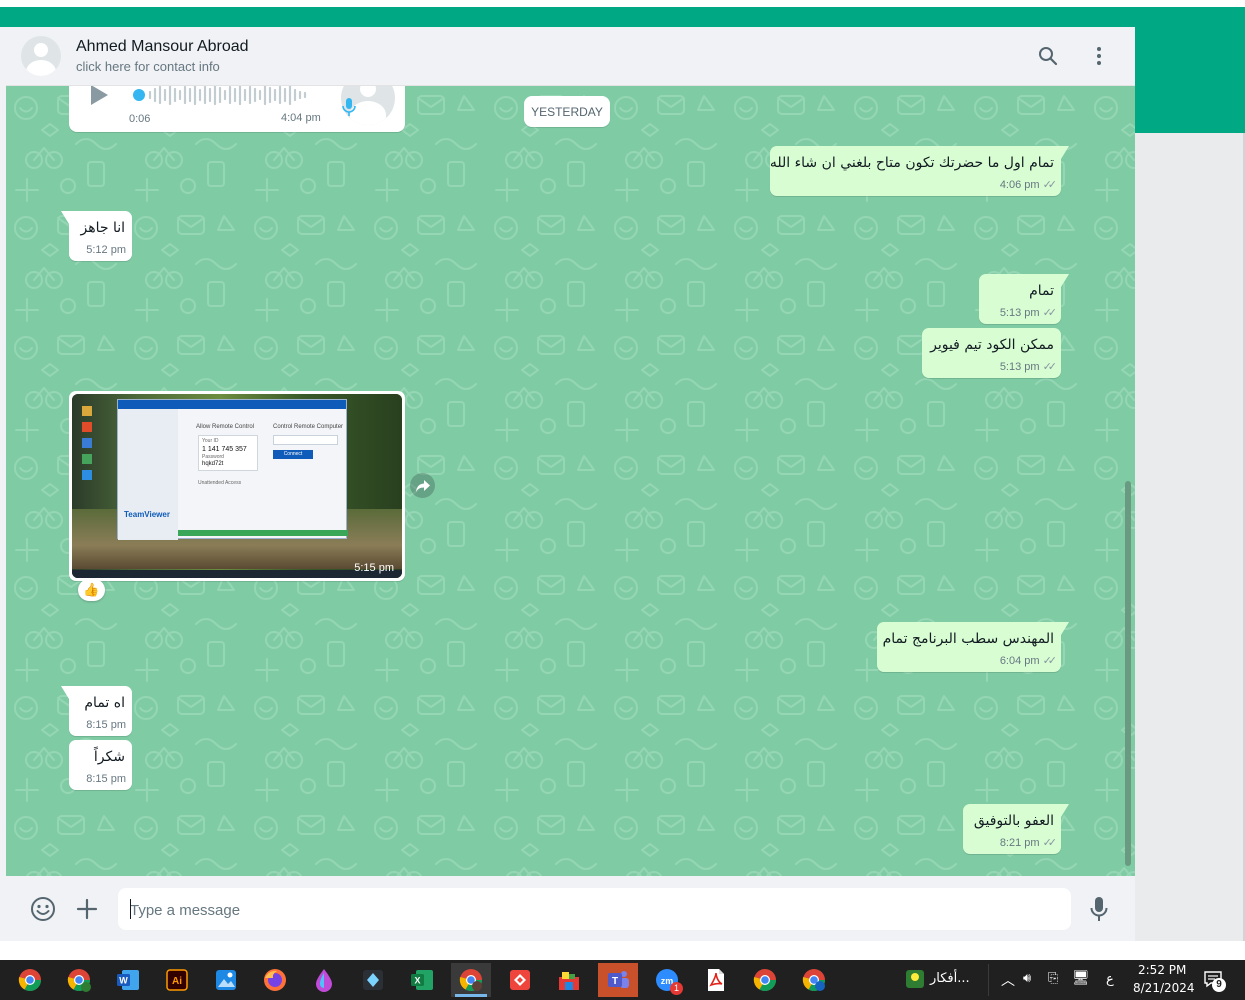  What do you see at coordinates (765, 980) in the screenshot?
I see `chrome-second-icon` at bounding box center [765, 980].